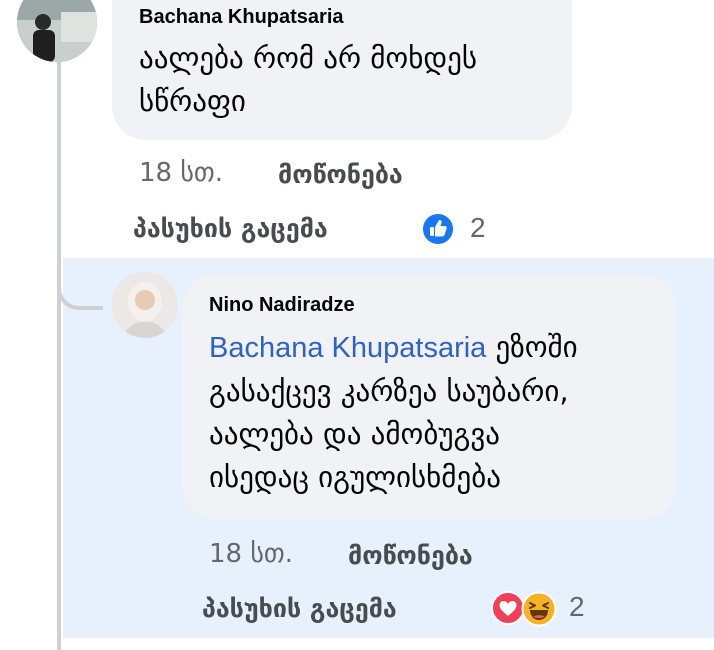 This screenshot has width=714, height=650. Describe the element at coordinates (532, 347) in the screenshot. I see `comment-text-fragment: ეზოში` at that location.